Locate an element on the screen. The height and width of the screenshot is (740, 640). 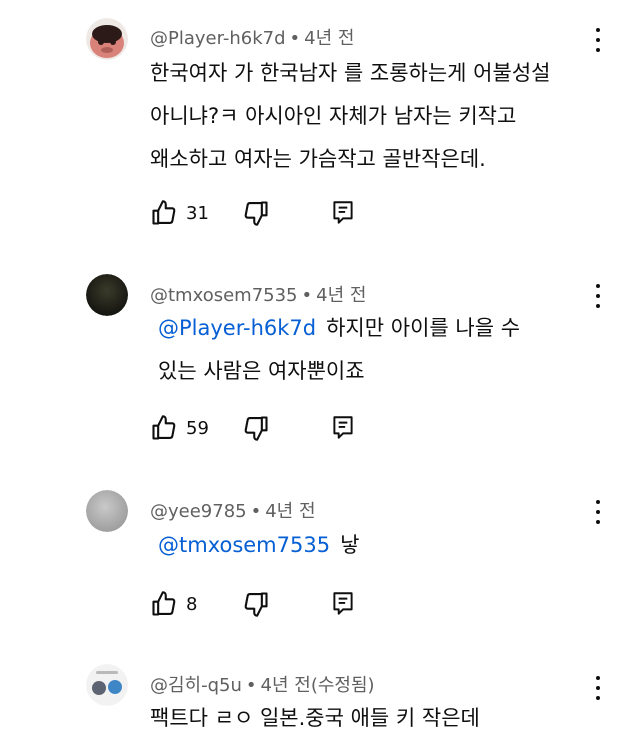
comment-meta: @김히-q5u • 4년 전(수정됨) is located at coordinates (262, 685).